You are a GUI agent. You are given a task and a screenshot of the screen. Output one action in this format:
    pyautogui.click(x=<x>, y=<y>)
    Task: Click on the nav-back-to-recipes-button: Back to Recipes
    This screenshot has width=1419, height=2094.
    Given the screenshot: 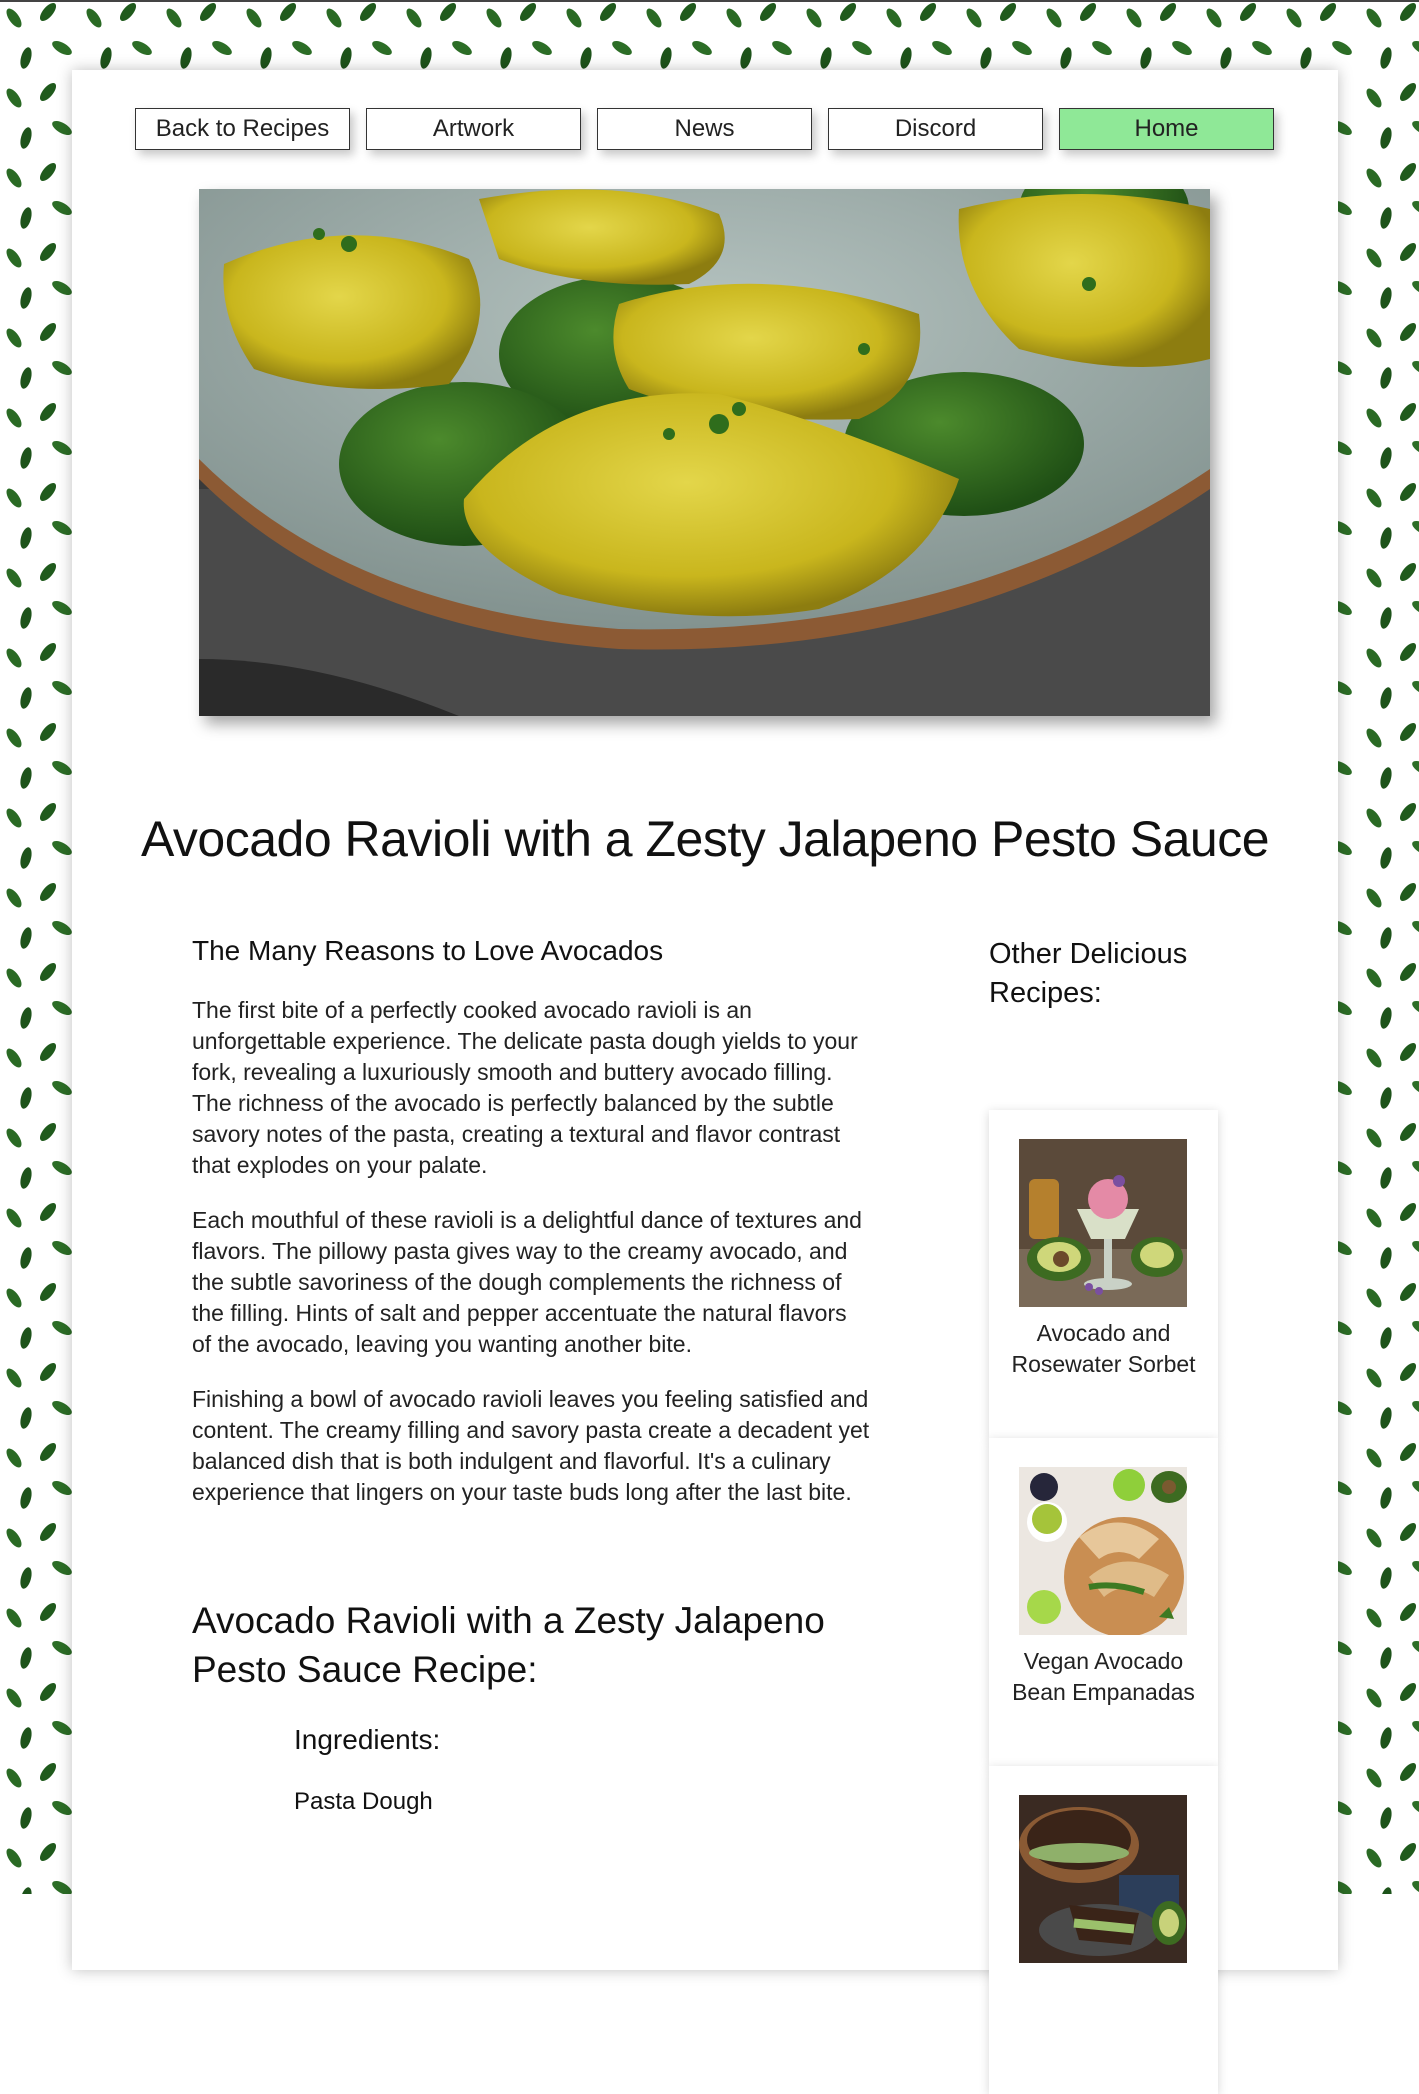 What is the action you would take?
    pyautogui.click(x=242, y=129)
    